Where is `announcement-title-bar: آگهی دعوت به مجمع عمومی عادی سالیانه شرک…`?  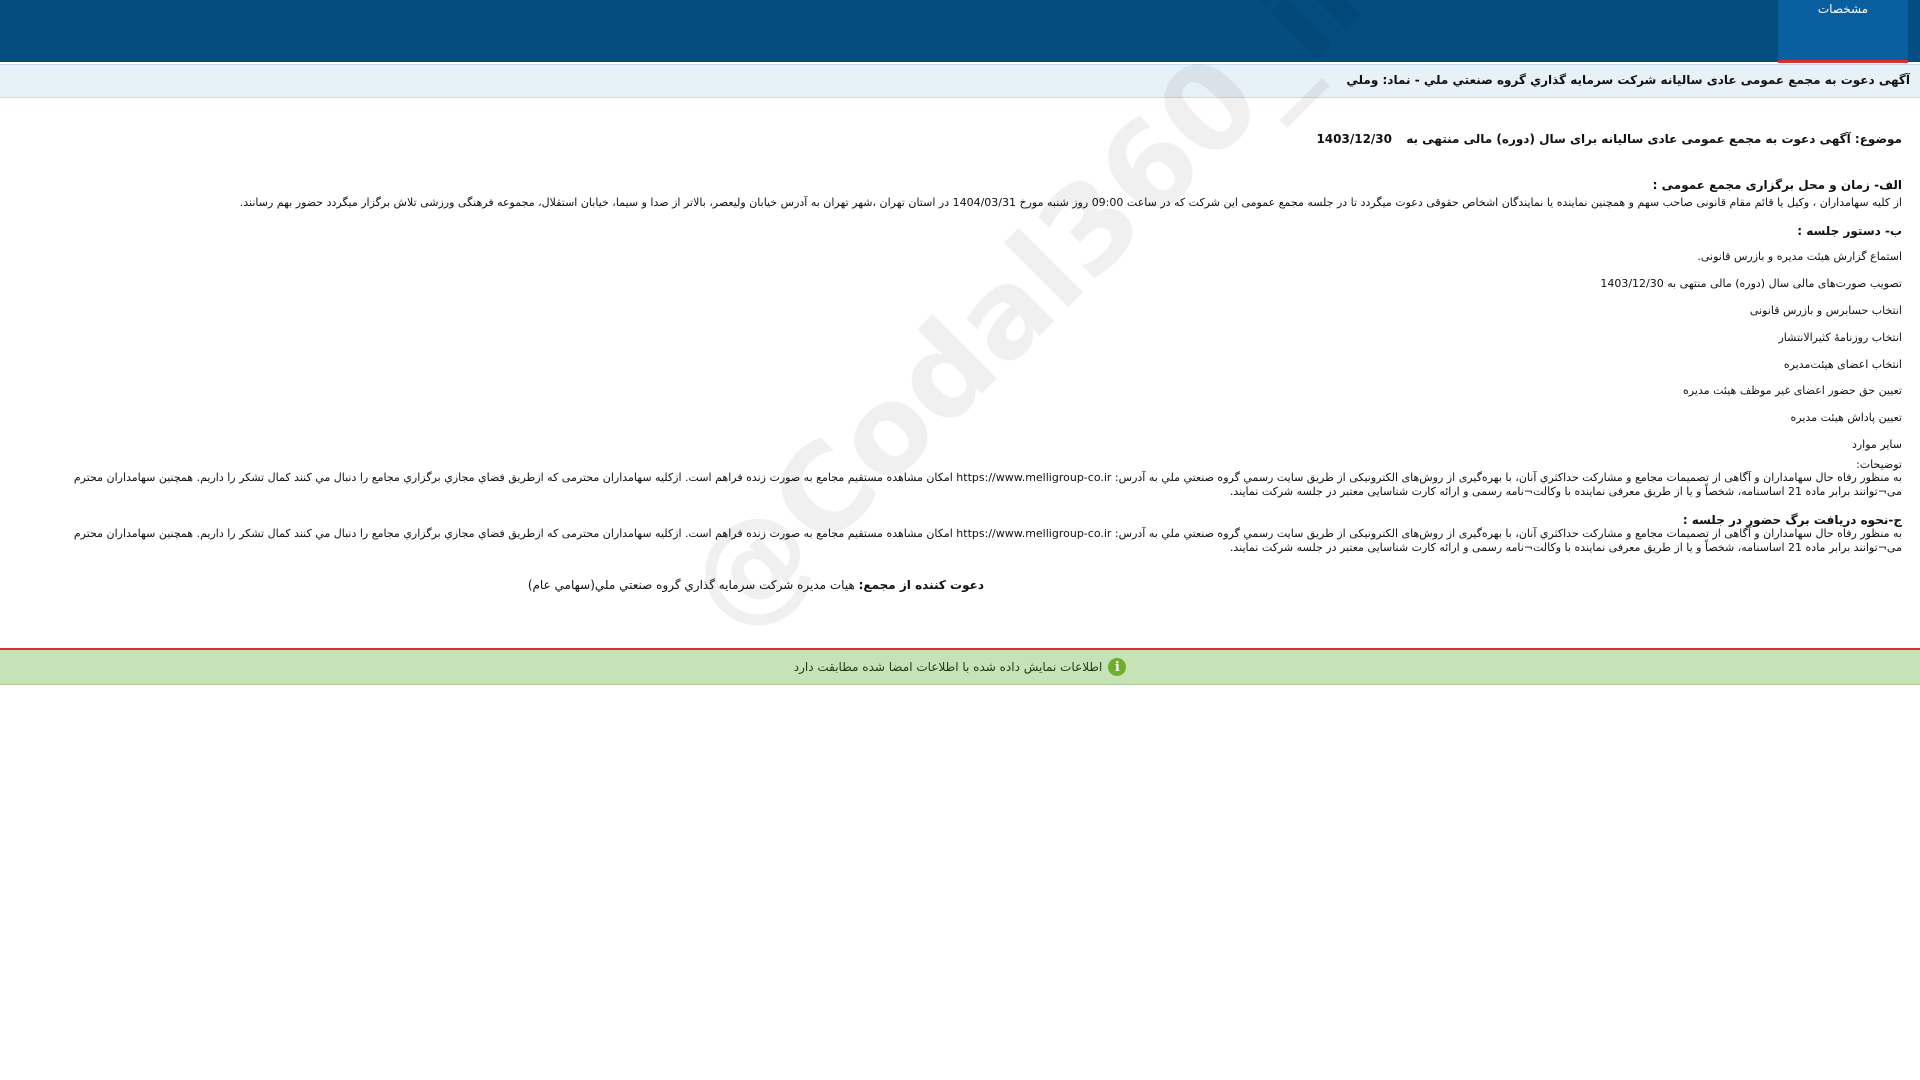 announcement-title-bar: آگهی دعوت به مجمع عمومی عادی سالیانه شرک… is located at coordinates (960, 81).